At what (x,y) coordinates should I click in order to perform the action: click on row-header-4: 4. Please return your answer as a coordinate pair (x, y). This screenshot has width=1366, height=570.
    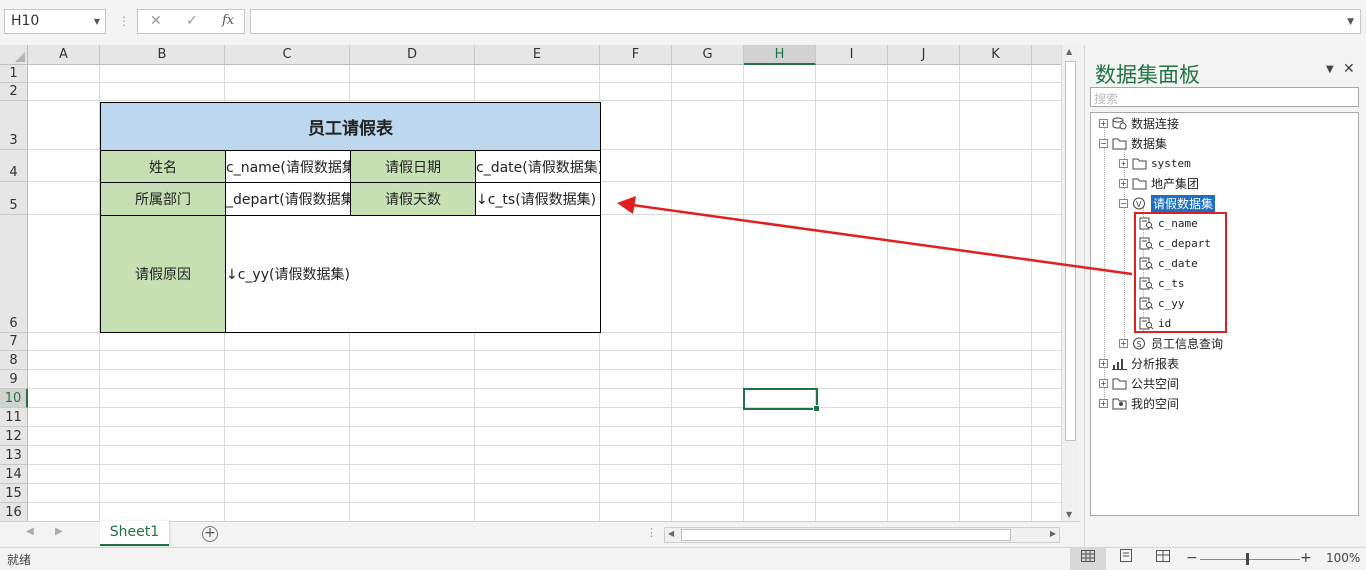
    Looking at the image, I should click on (14, 166).